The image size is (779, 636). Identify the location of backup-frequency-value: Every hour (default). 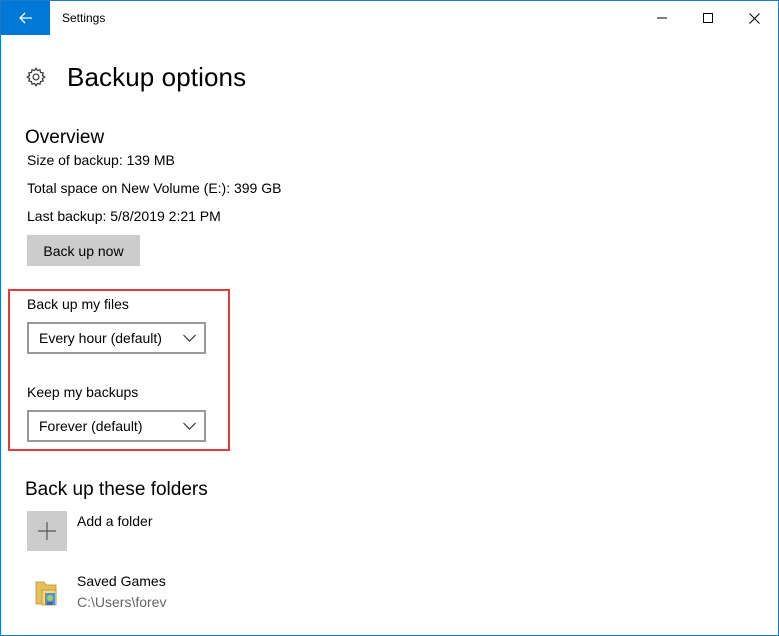
(100, 338).